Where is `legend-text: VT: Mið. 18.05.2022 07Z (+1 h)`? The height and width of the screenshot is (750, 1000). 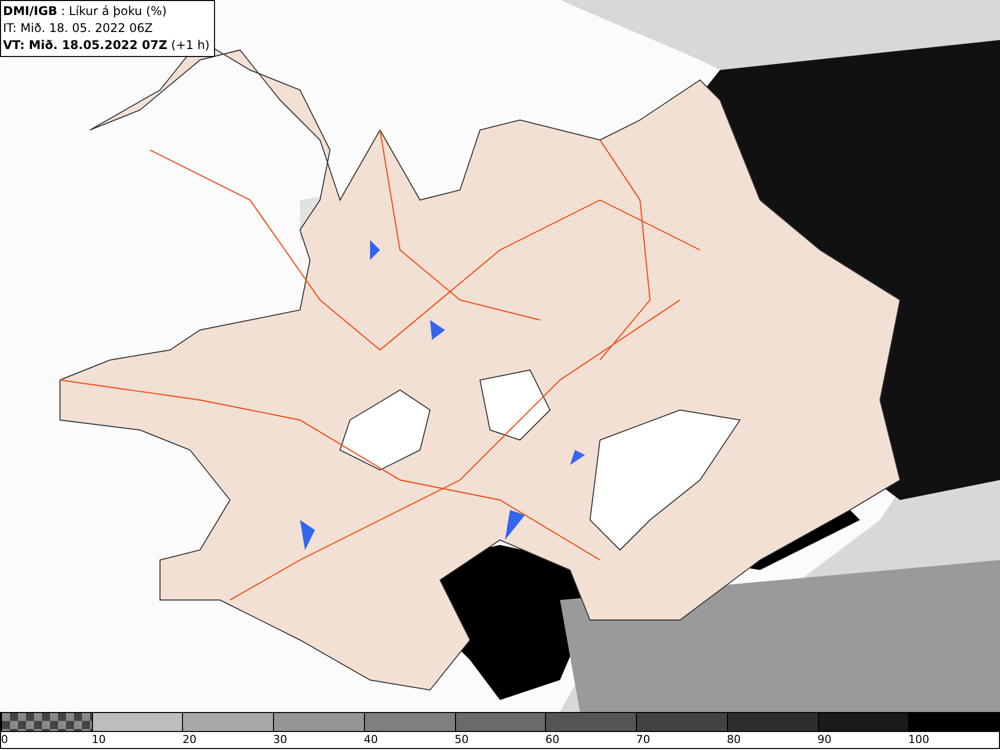 legend-text: VT: Mið. 18.05.2022 07Z (+1 h) is located at coordinates (106, 45).